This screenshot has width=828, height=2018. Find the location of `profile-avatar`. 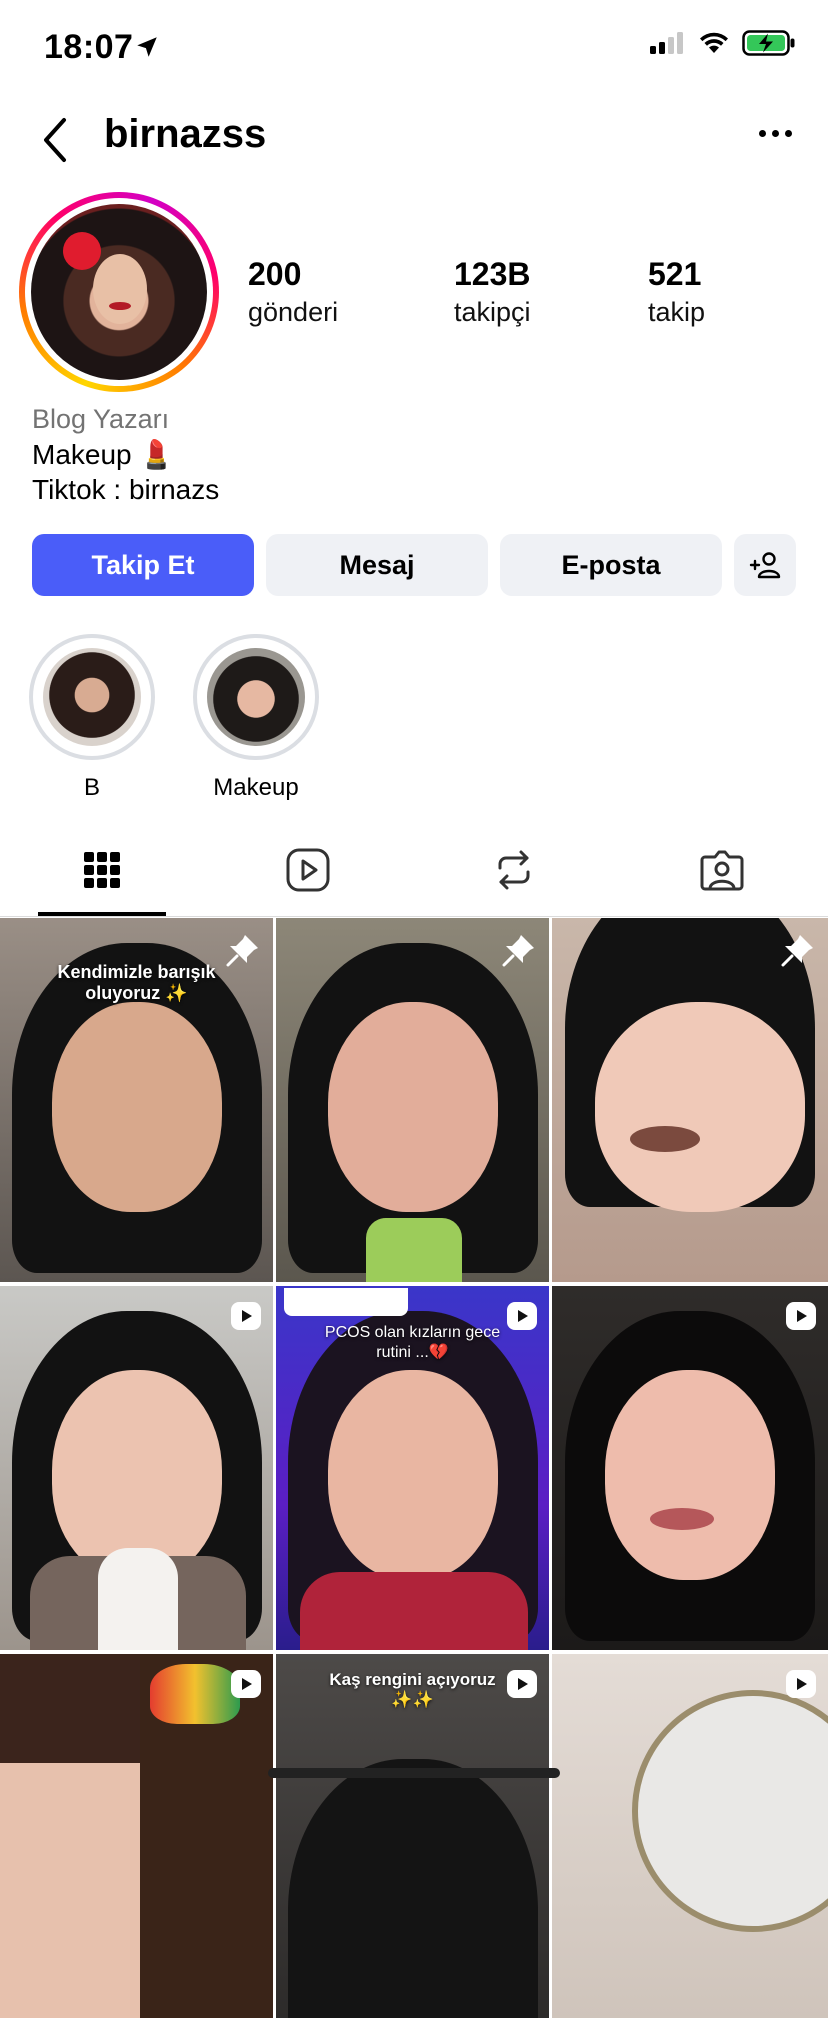

profile-avatar is located at coordinates (119, 292).